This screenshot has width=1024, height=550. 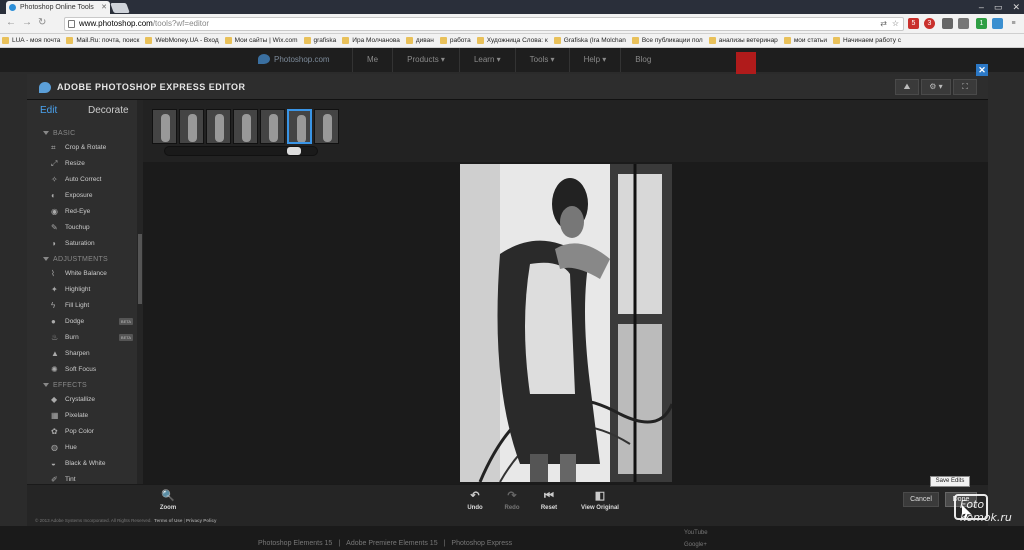 I want to click on bookmark-item: диван, so click(x=421, y=40).